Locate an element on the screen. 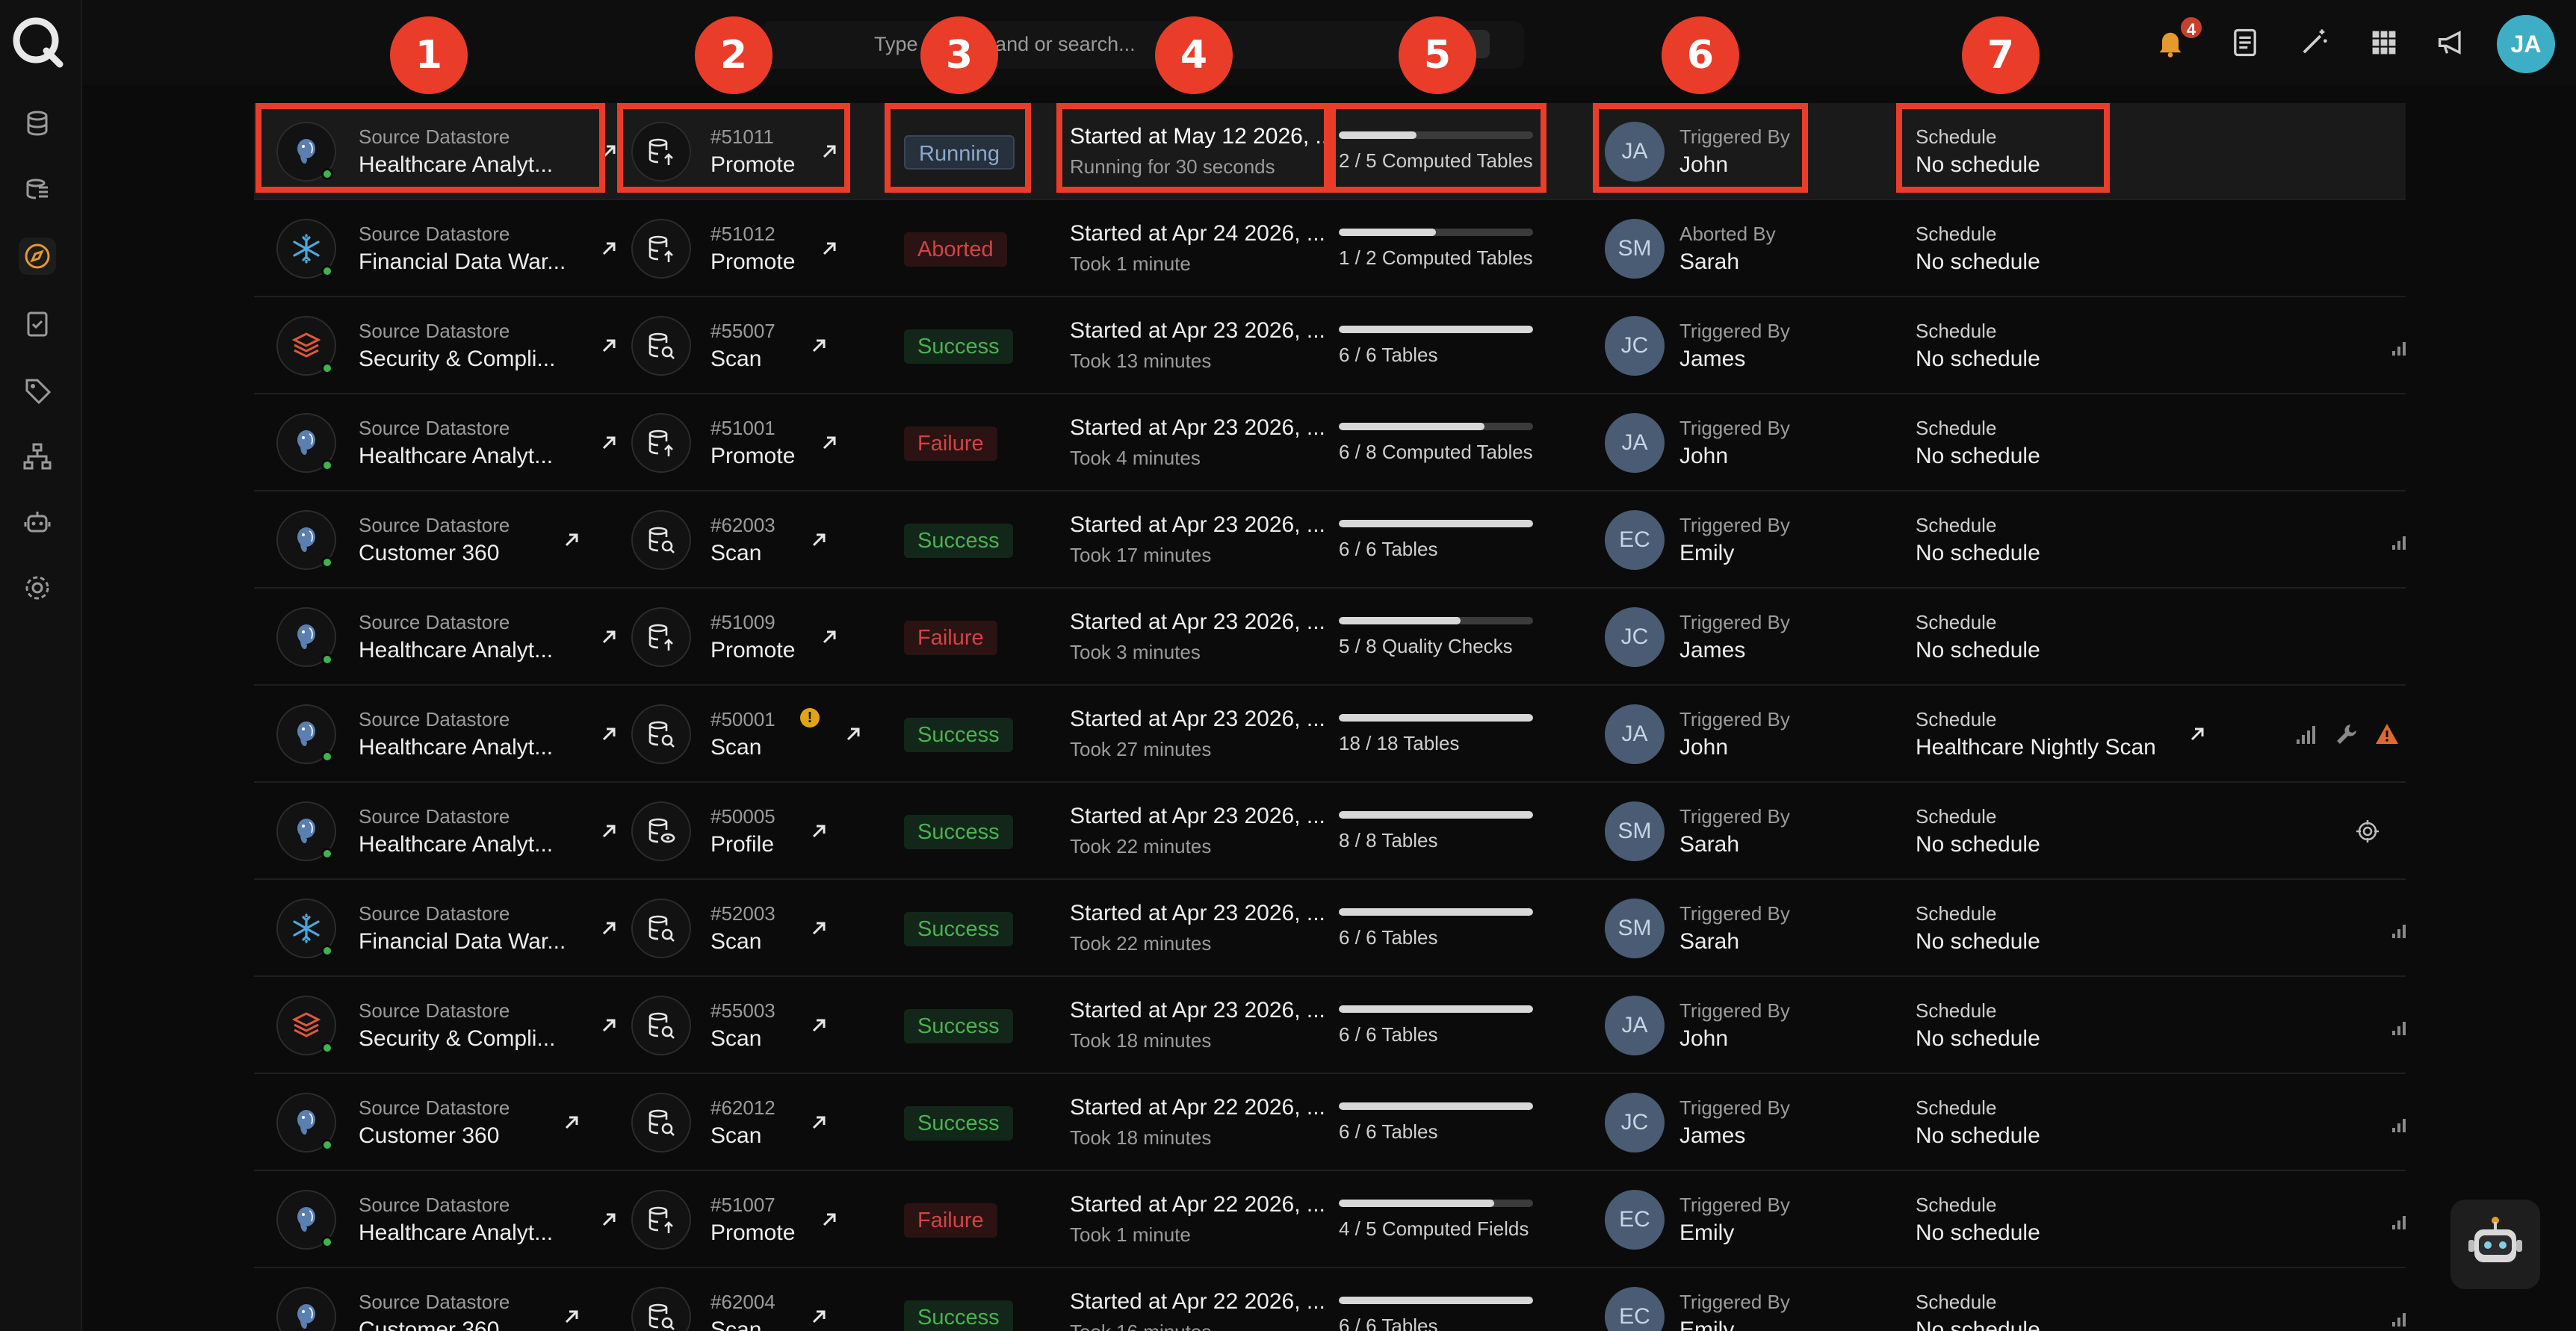  nav-item-tag is located at coordinates (37, 390).